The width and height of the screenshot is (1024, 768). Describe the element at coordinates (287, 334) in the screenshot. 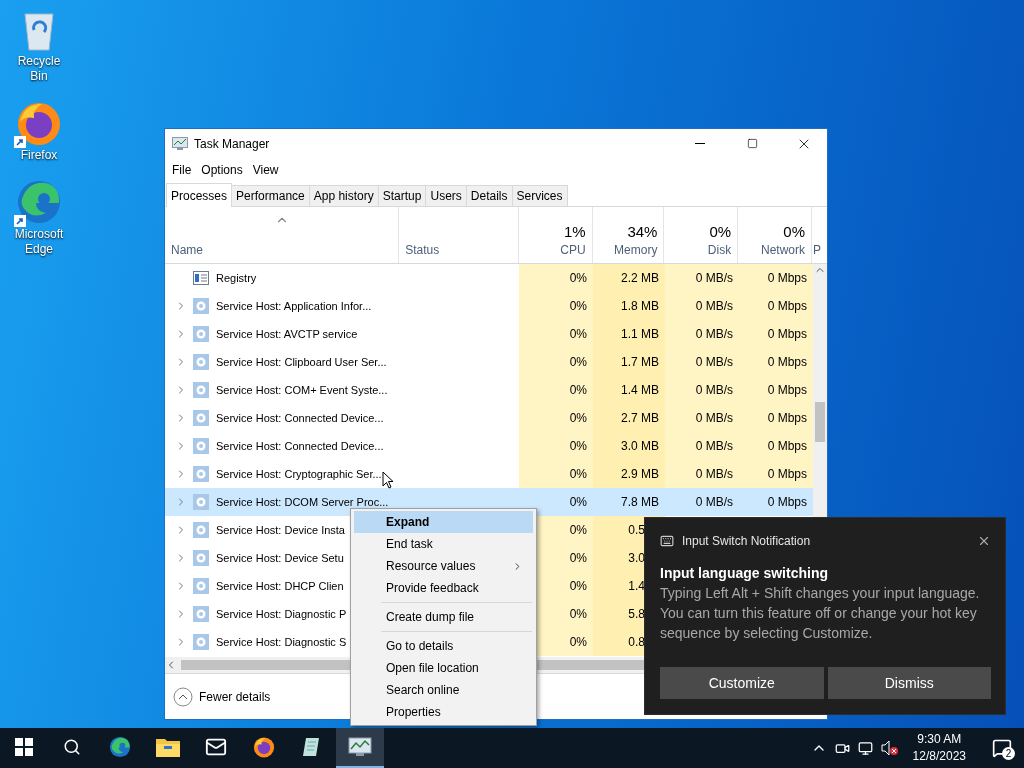

I see `process-name: Service Host: AVCTP service` at that location.